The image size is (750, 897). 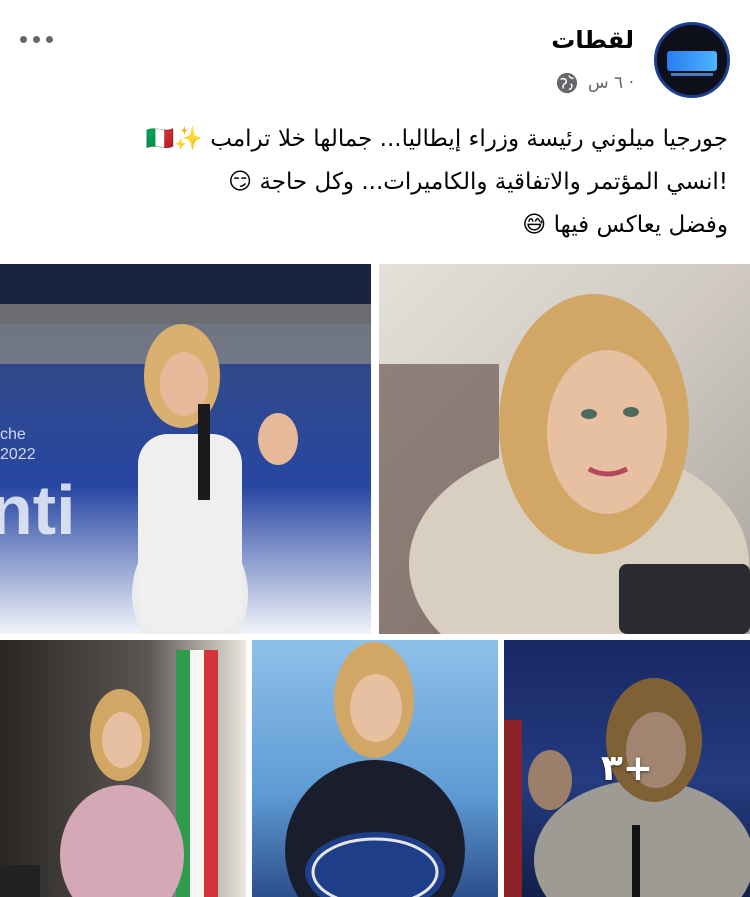 I want to click on photo-podium, so click(x=123, y=768).